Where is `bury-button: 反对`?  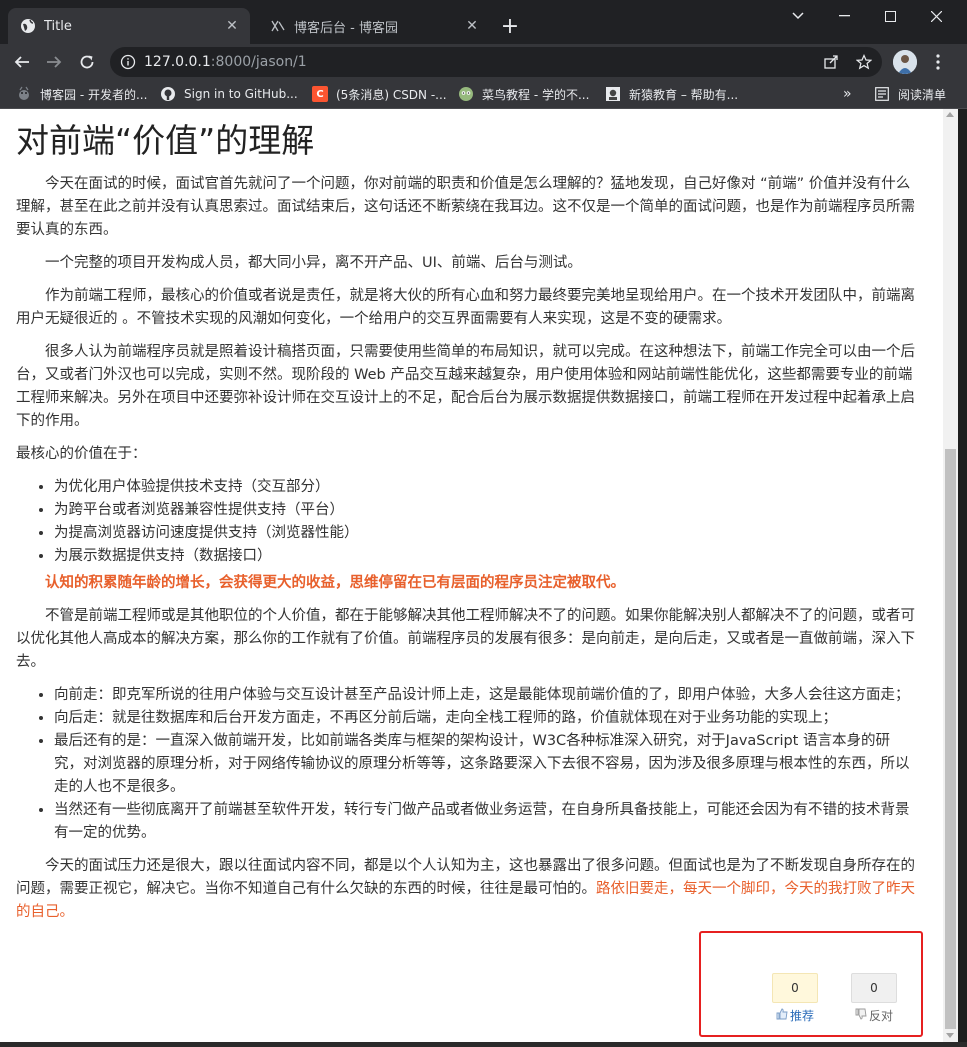 bury-button: 反对 is located at coordinates (874, 1015).